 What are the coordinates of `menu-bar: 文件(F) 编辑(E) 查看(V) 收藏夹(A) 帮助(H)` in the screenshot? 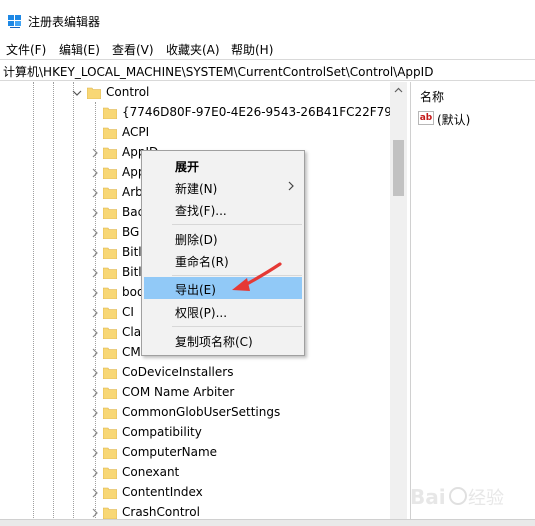 It's located at (267, 48).